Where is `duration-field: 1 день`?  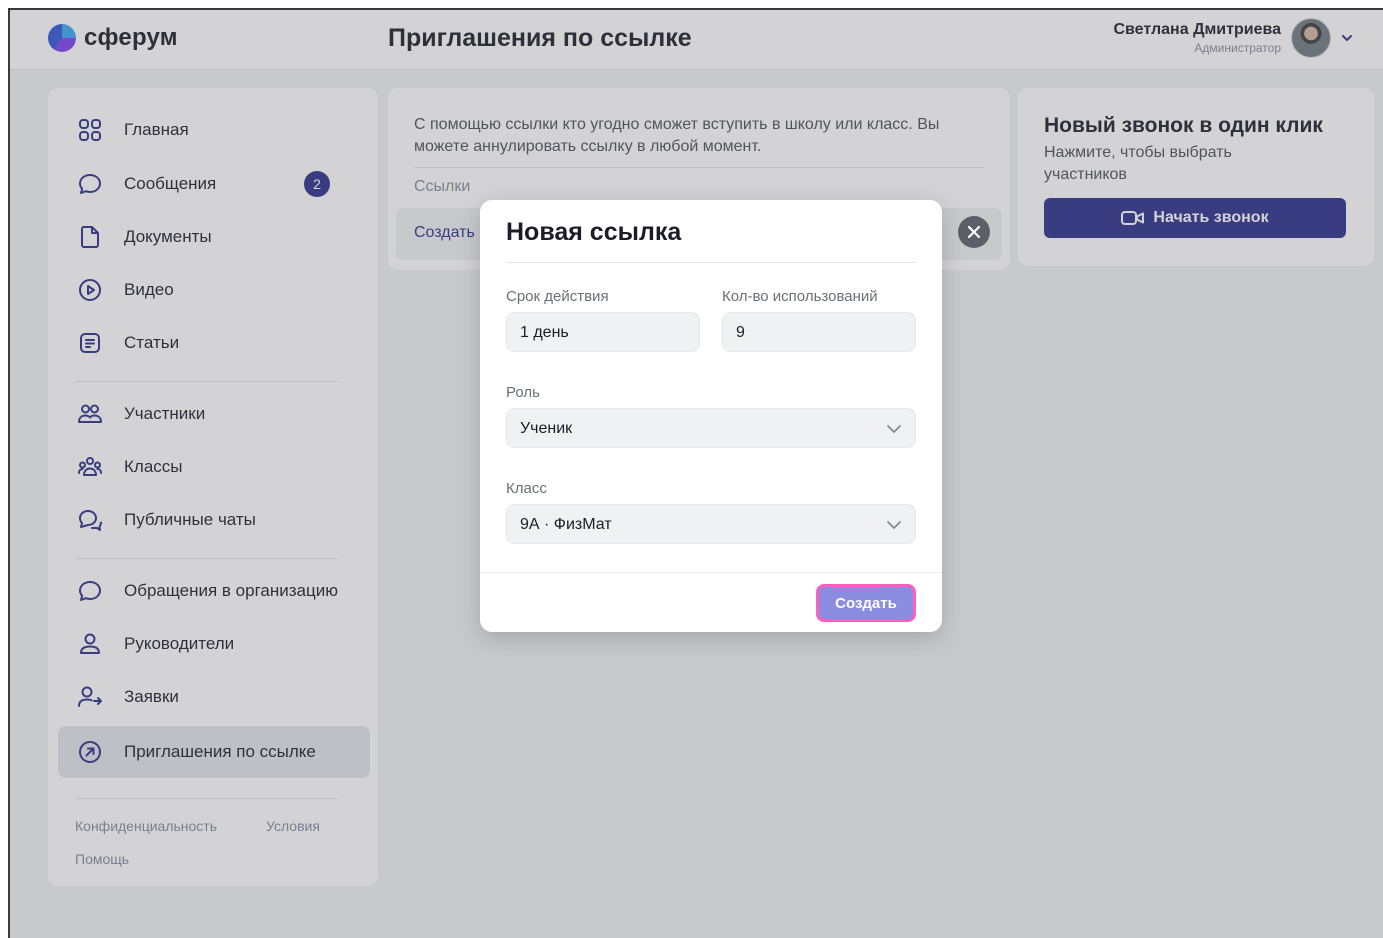
duration-field: 1 день is located at coordinates (603, 332).